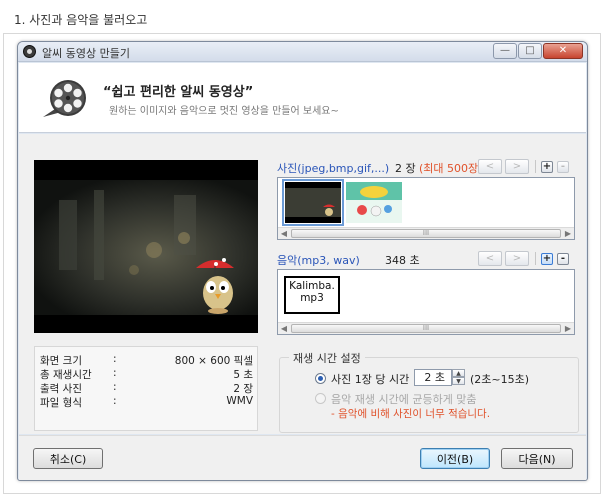  What do you see at coordinates (66, 375) in the screenshot?
I see `info-label: 총 재생시간` at bounding box center [66, 375].